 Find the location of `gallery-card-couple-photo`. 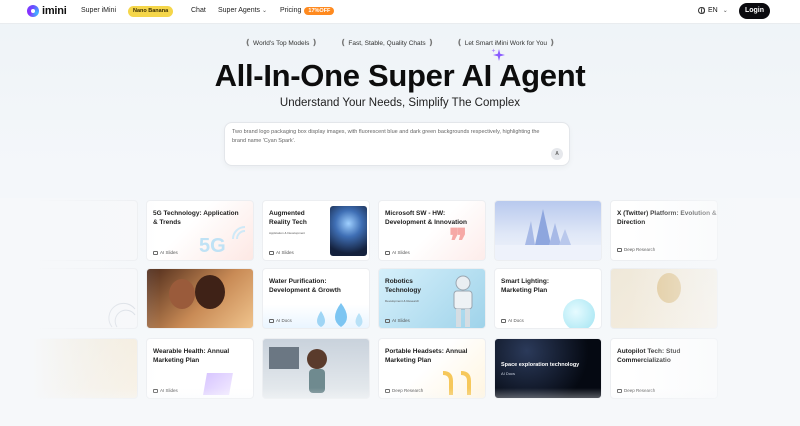

gallery-card-couple-photo is located at coordinates (200, 298).